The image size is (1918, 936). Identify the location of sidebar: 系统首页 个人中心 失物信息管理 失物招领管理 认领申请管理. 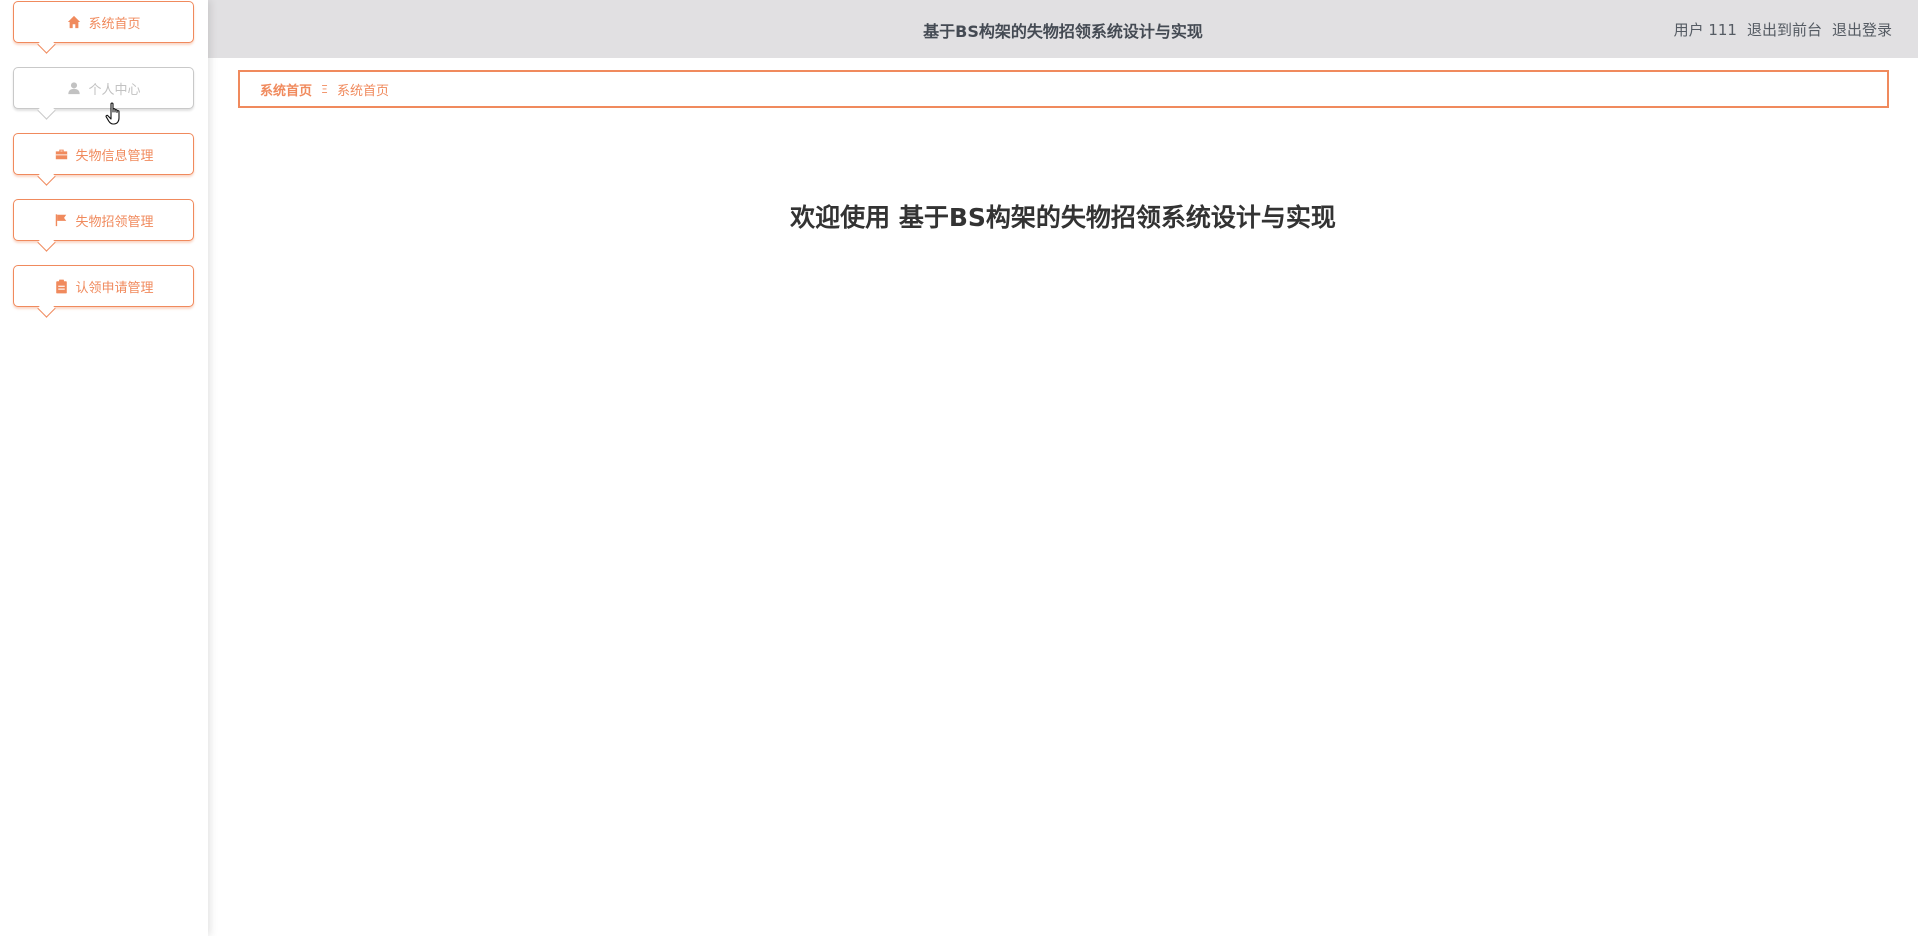
(104, 468).